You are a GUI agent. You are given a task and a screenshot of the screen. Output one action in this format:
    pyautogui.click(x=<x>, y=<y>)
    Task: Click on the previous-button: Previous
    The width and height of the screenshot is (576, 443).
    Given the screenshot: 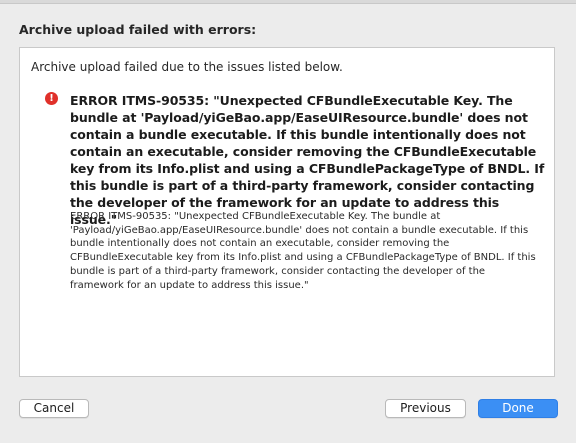 What is the action you would take?
    pyautogui.click(x=425, y=408)
    